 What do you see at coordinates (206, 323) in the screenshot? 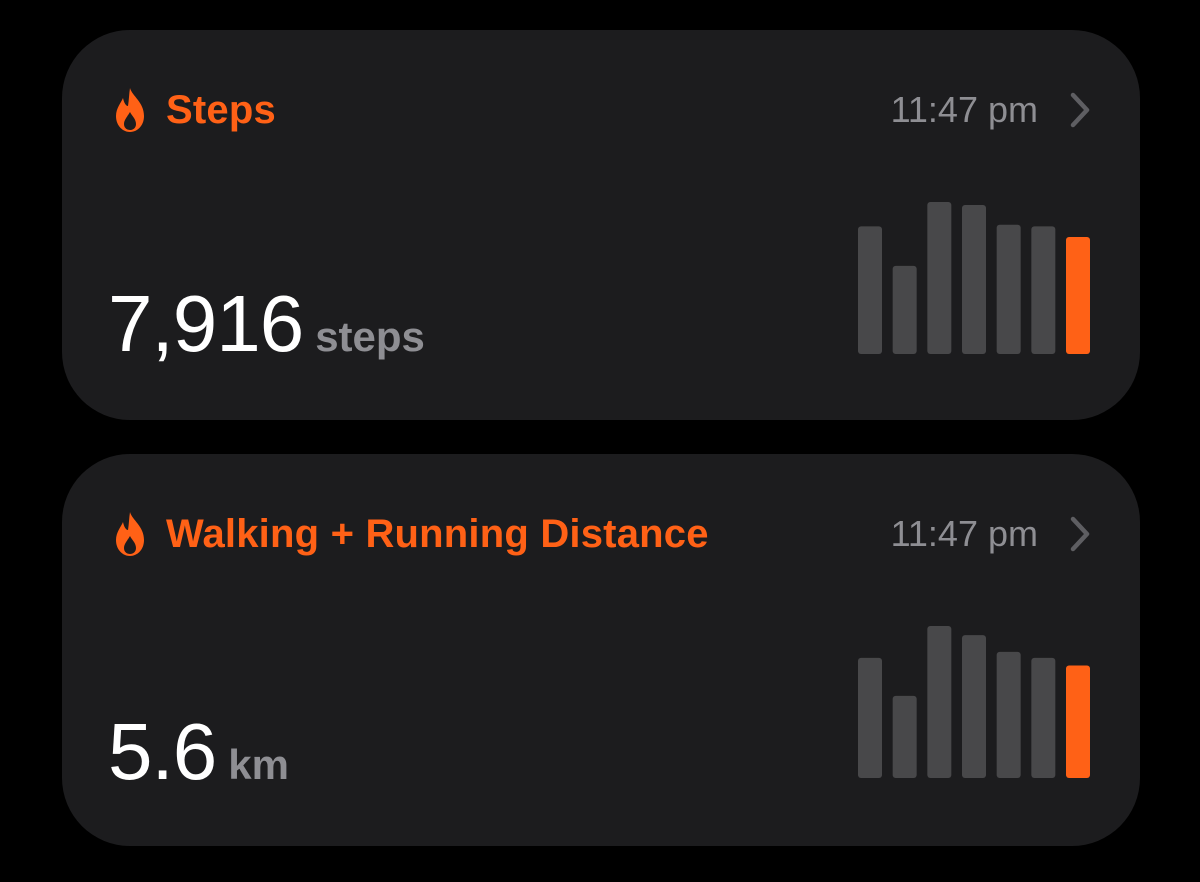
I see `metric-value: 7,916` at bounding box center [206, 323].